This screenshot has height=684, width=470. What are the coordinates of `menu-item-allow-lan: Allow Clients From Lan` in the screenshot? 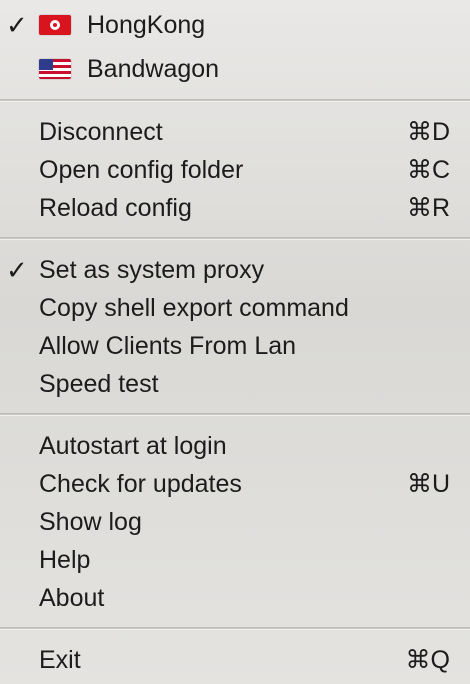 It's located at (235, 346).